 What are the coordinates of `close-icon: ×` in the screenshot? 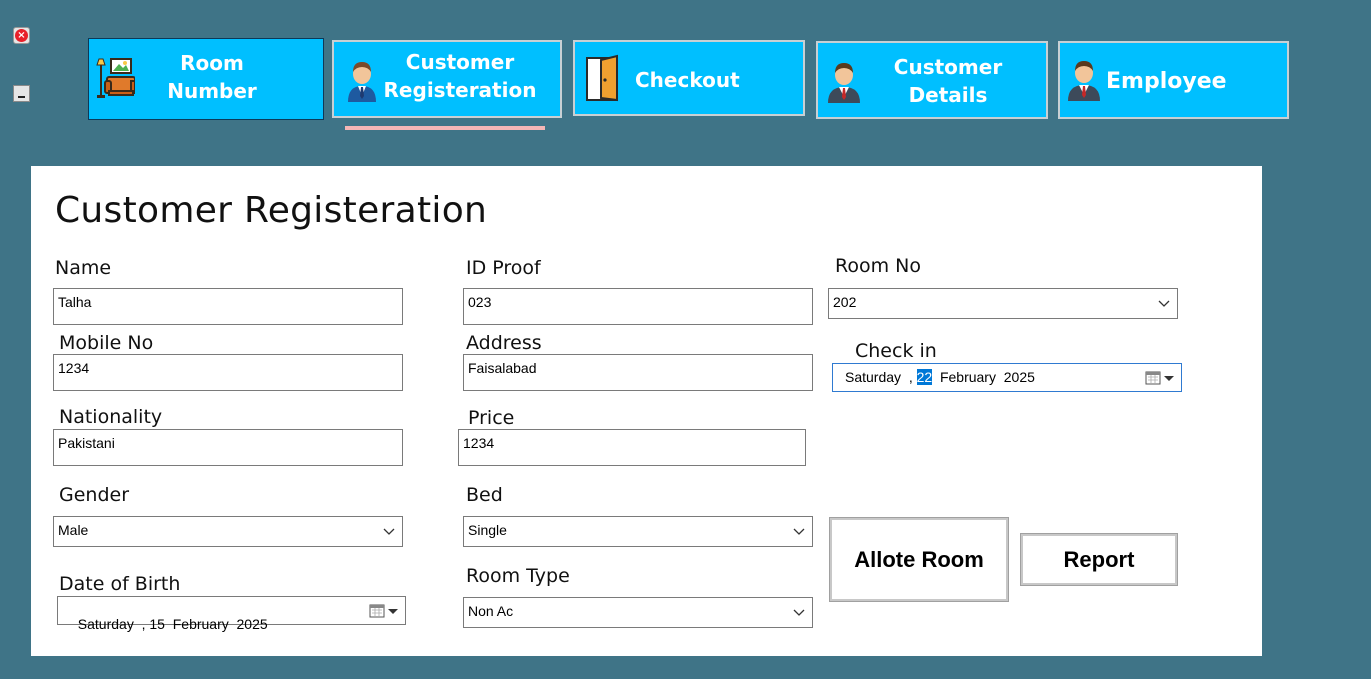 It's located at (21, 35).